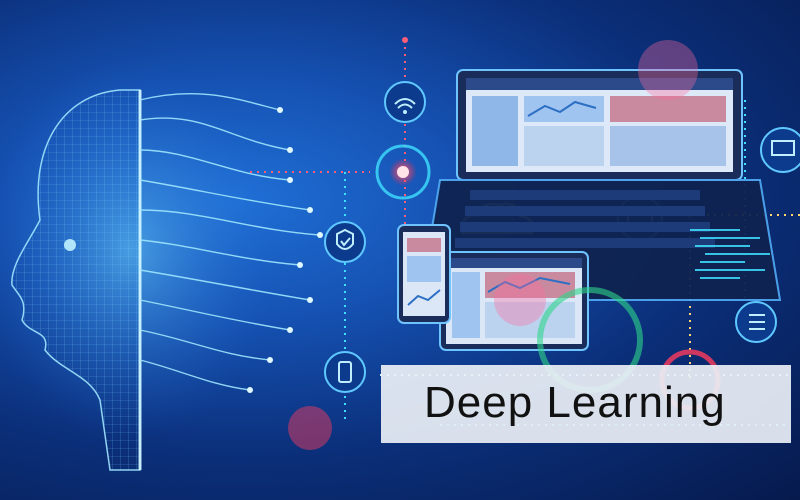  I want to click on phone-illustration, so click(424, 274).